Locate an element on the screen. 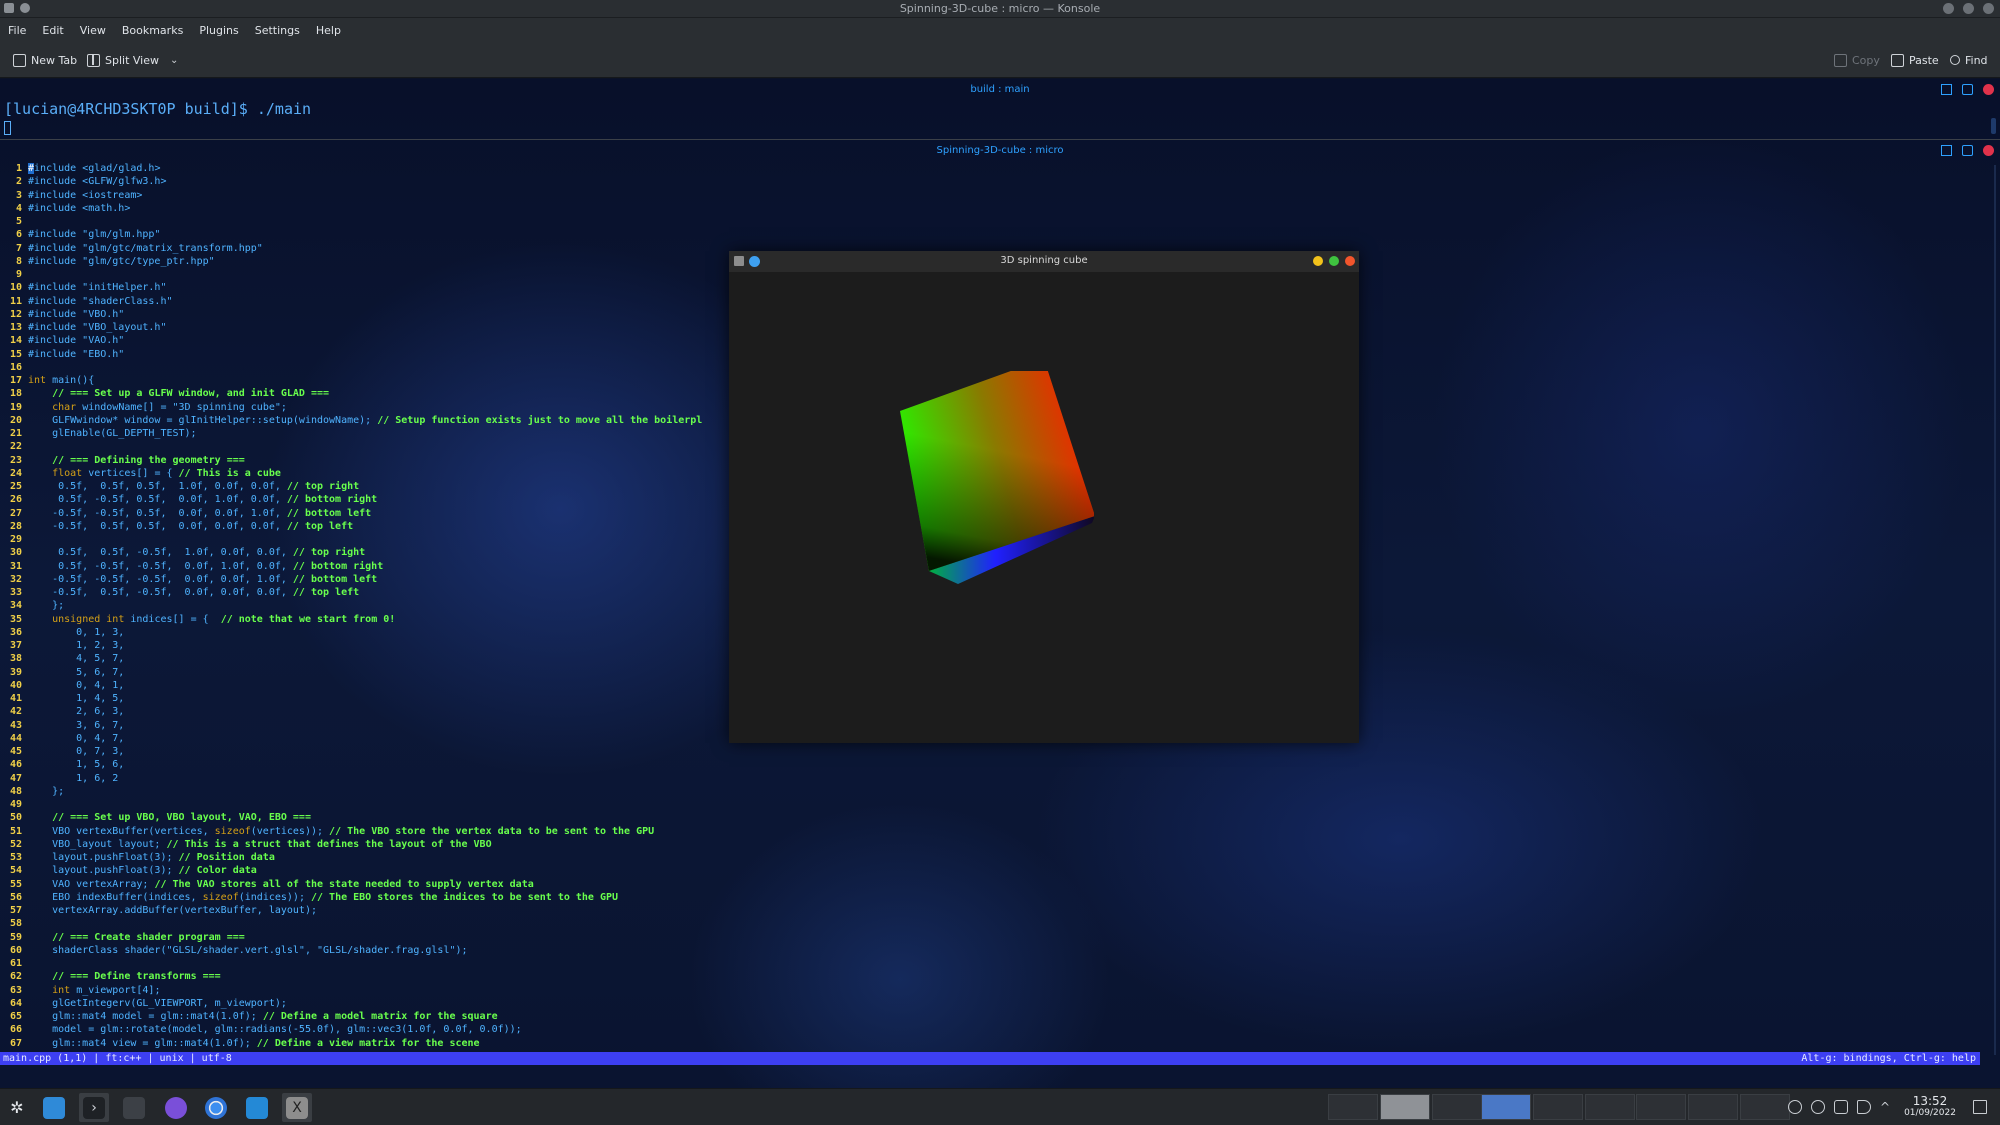  code-line: 2 #include <GLFW/glfw3.h> is located at coordinates (370, 181).